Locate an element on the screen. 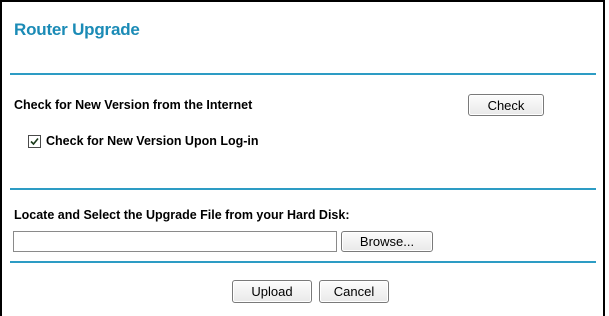  section-divider-bottom is located at coordinates (303, 262).